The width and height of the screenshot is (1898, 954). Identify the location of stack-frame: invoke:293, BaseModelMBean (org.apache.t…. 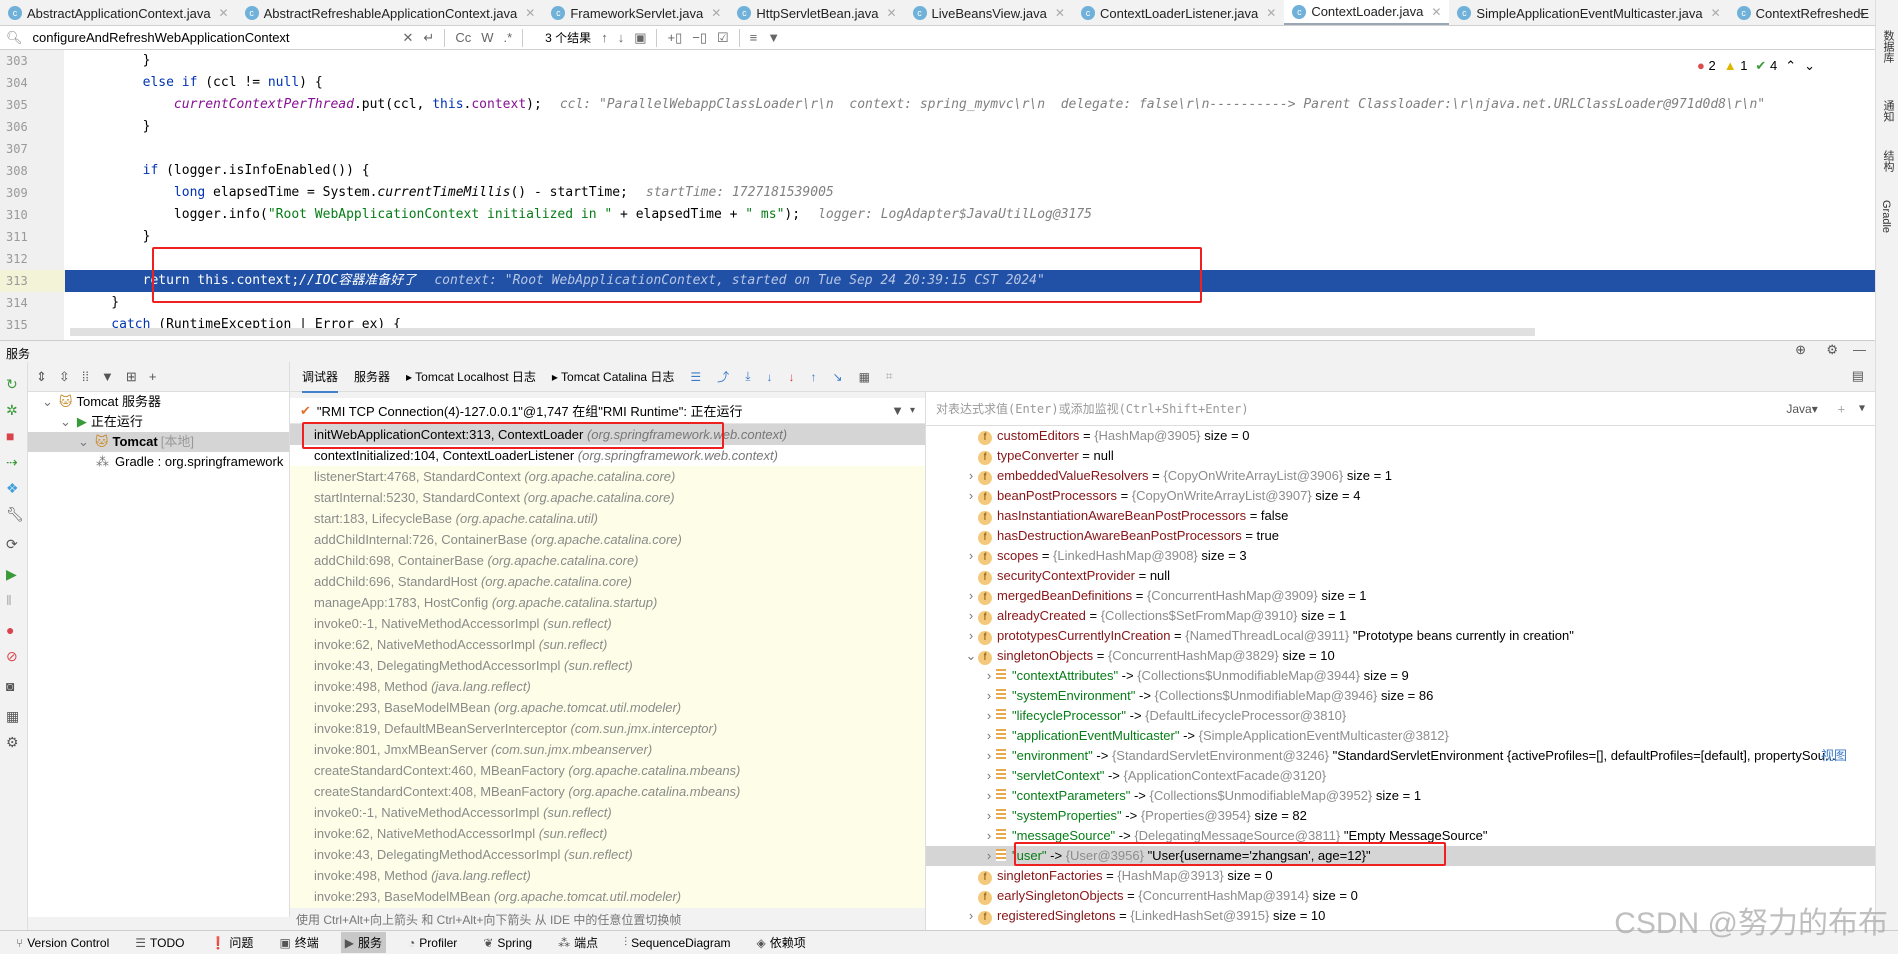
(607, 707).